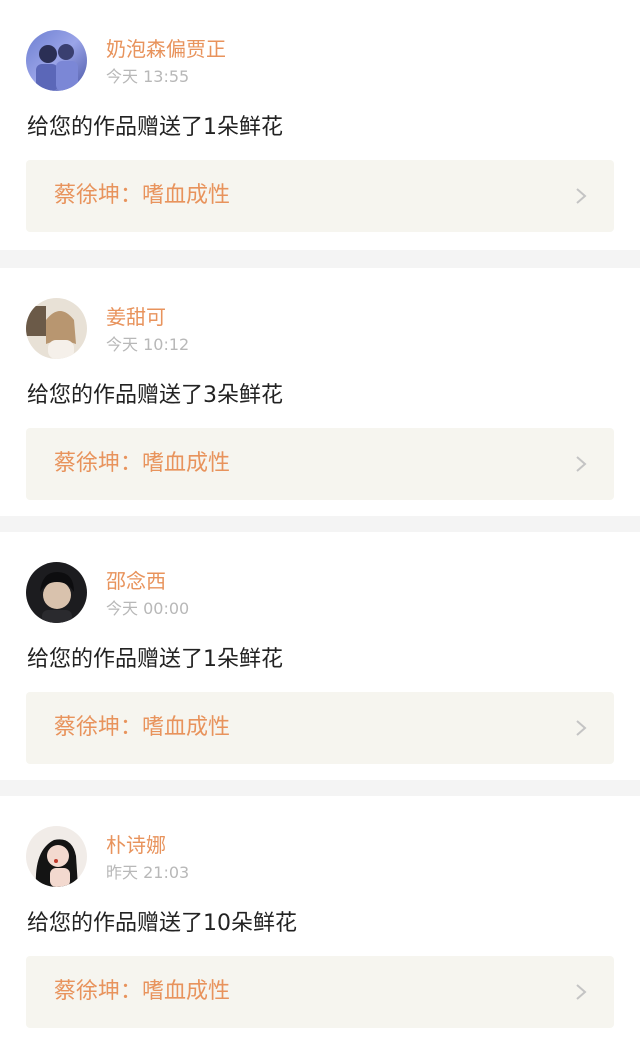 Image resolution: width=640 pixels, height=1038 pixels. I want to click on username: 奶泡森偏贾正, so click(166, 49).